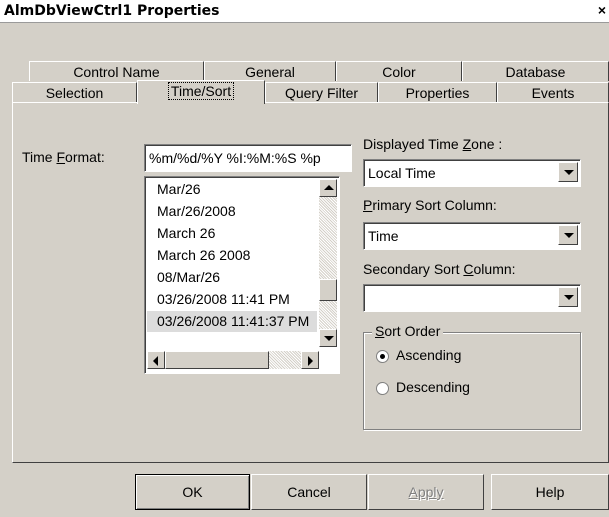 This screenshot has width=609, height=517. I want to click on tab-time-sort: Time/Sort, so click(201, 92).